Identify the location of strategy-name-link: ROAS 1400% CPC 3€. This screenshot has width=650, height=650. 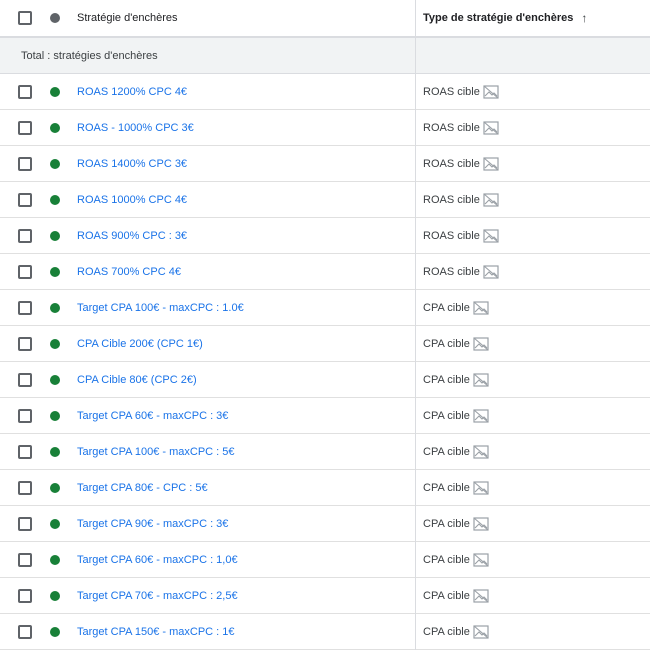
(132, 164).